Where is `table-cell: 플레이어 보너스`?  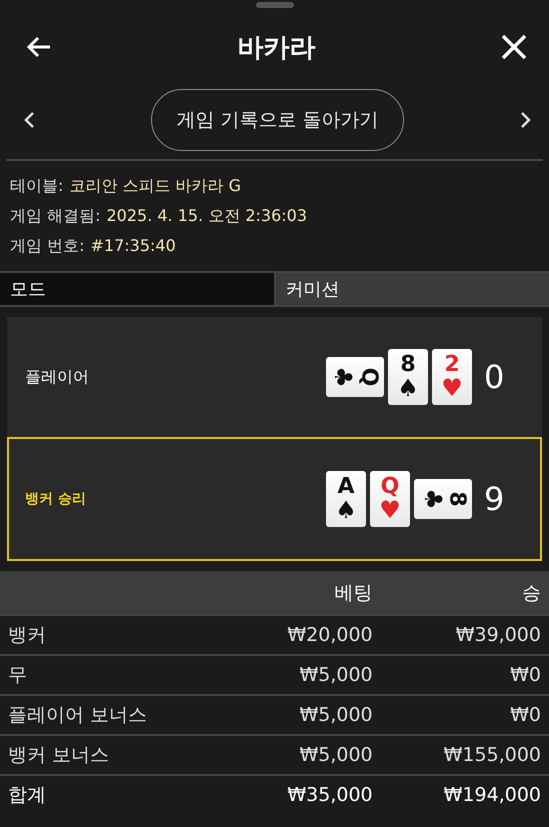
table-cell: 플레이어 보너스 is located at coordinates (115, 715).